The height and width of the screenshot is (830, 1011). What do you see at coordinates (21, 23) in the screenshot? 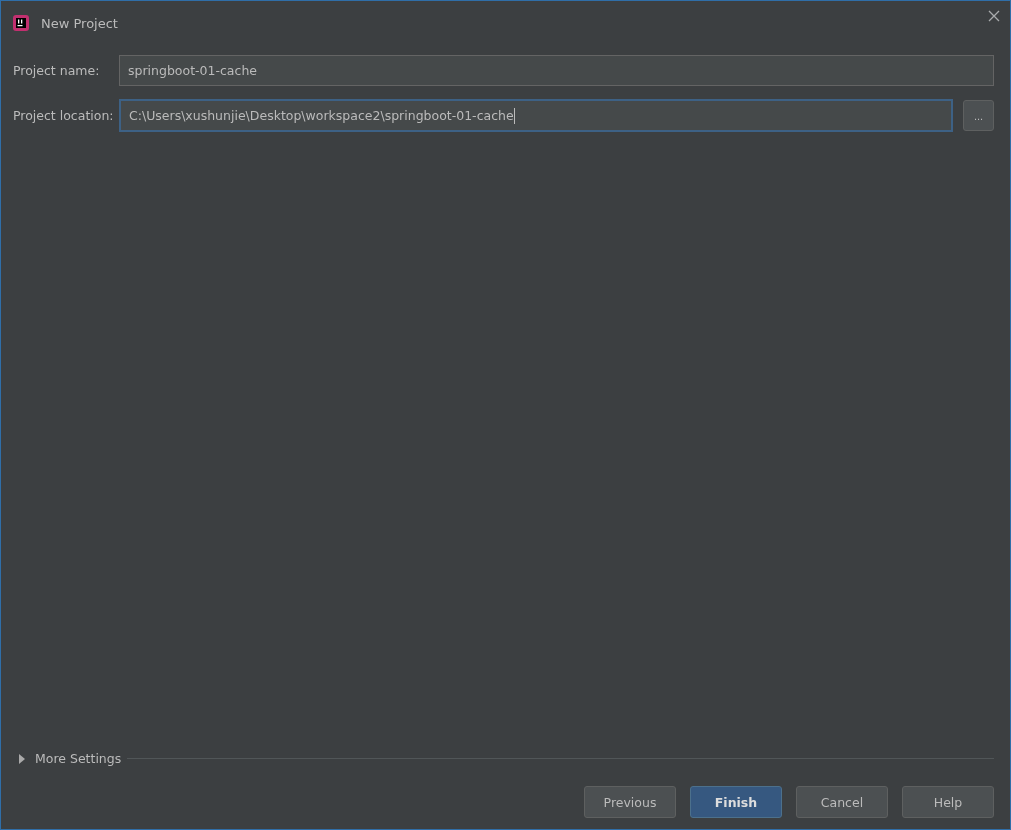
I see `app-logo-icon` at bounding box center [21, 23].